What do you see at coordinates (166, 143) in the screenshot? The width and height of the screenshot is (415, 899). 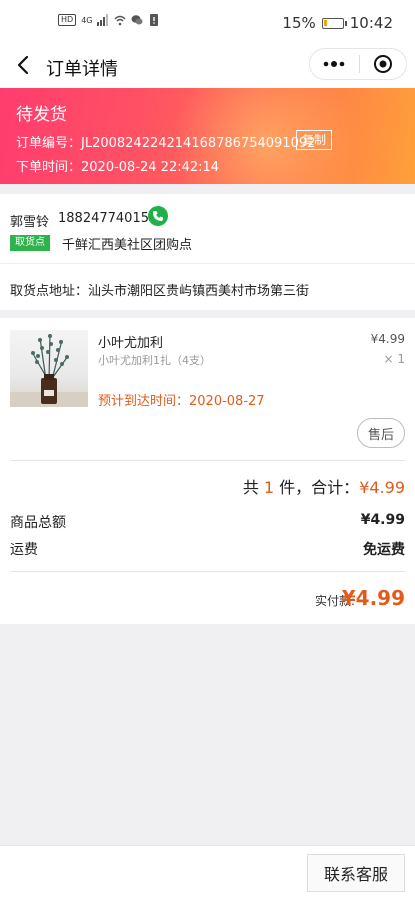 I see `order-number: 订单编号：JL20082422421416878675409​1092` at bounding box center [166, 143].